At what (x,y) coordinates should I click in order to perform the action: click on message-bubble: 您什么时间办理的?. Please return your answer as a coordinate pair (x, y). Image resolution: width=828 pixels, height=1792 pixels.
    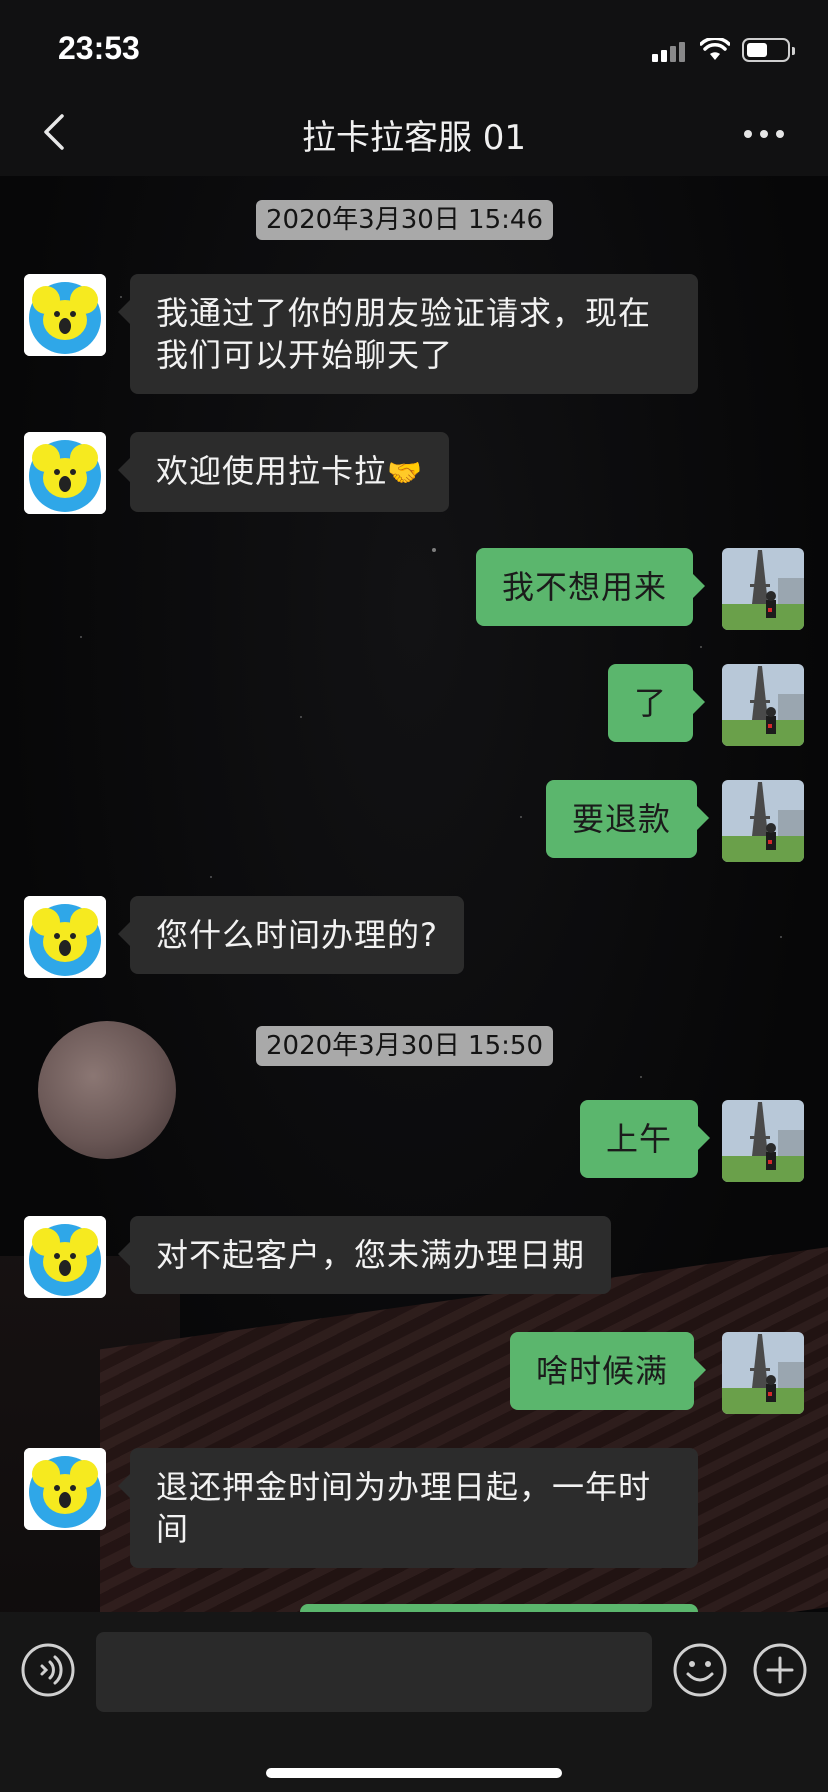
    Looking at the image, I should click on (291, 935).